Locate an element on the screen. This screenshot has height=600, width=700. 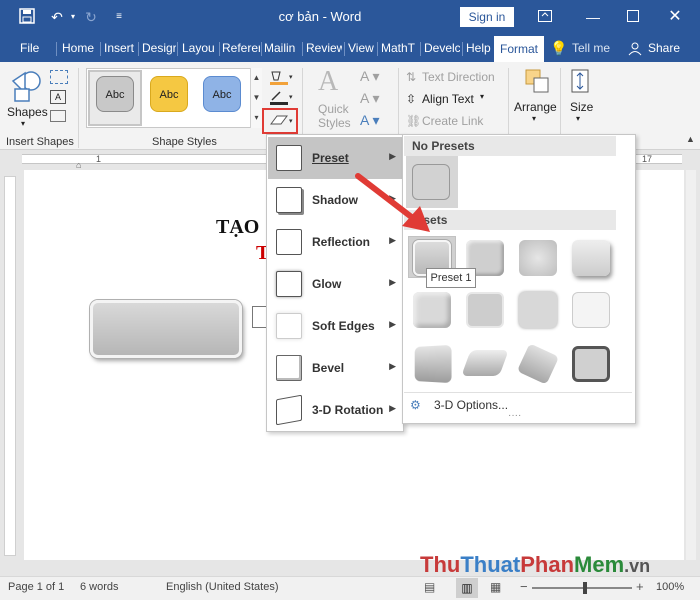
watermark-part: Thu is located at coordinates (440, 564).